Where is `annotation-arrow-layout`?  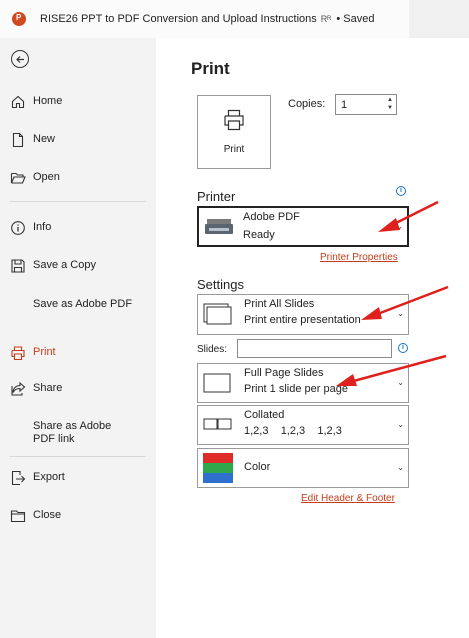
annotation-arrow-layout is located at coordinates (391, 370).